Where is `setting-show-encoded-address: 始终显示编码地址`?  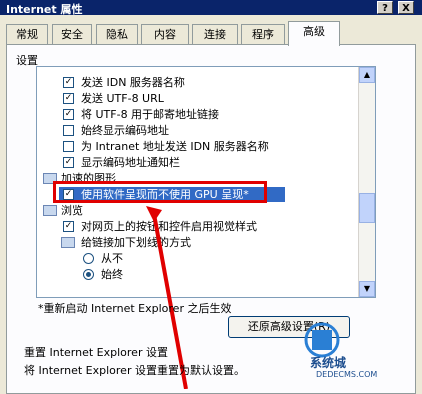
setting-show-encoded-address: 始终显示编码地址 is located at coordinates (197, 131).